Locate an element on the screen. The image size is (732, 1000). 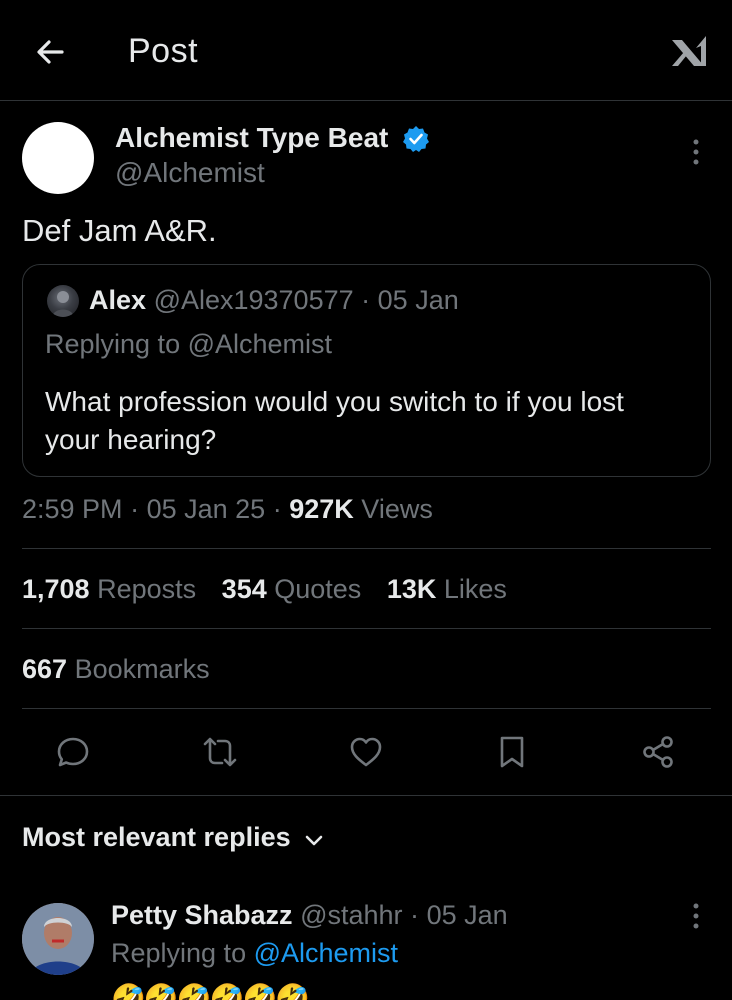
likes-stat: 13K Likes is located at coordinates (447, 589).